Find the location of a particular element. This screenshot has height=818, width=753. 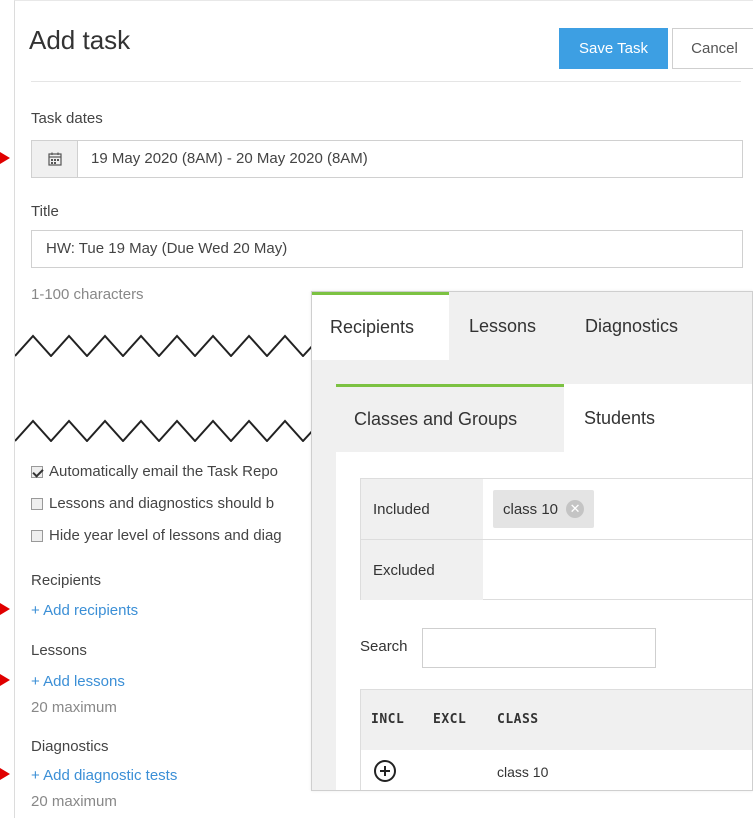

cancel-button: Cancel is located at coordinates (712, 48).